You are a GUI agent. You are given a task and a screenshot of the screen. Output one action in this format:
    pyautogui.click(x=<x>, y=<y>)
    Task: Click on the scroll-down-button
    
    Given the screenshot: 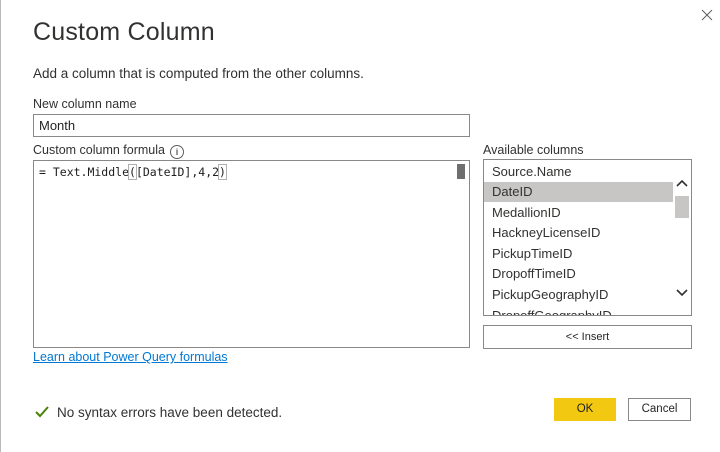 What is the action you would take?
    pyautogui.click(x=682, y=293)
    